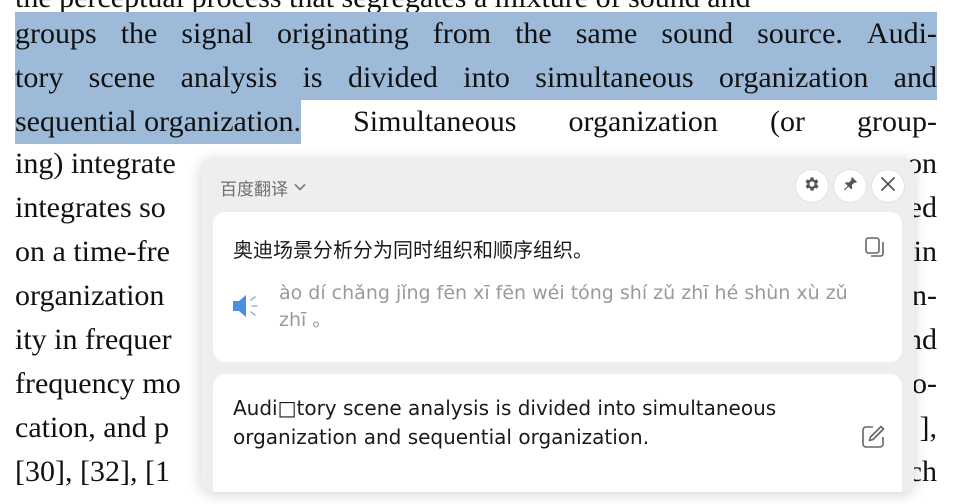 This screenshot has height=504, width=978. Describe the element at coordinates (122, 77) in the screenshot. I see `text-word: scene` at that location.